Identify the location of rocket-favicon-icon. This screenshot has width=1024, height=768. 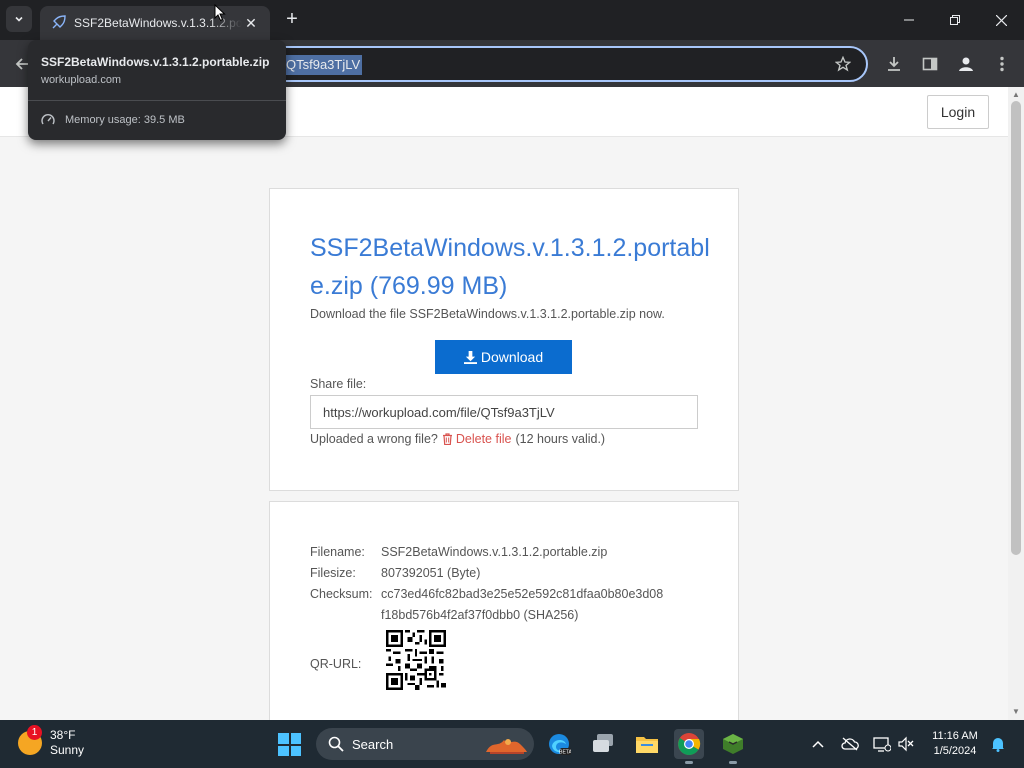
(58, 23).